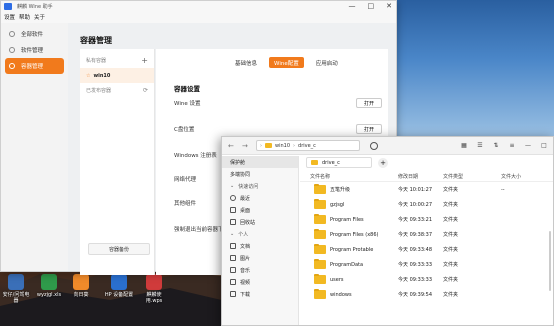  What do you see at coordinates (233, 258) in the screenshot?
I see `picture-icon` at bounding box center [233, 258].